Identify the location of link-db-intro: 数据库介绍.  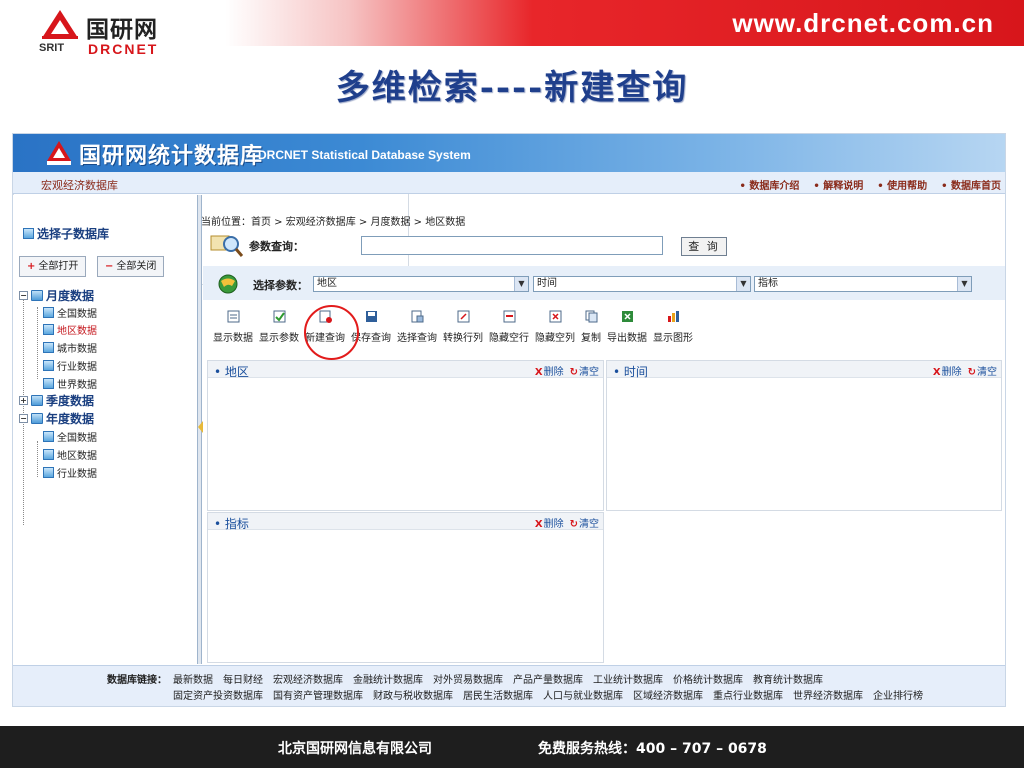
(769, 184).